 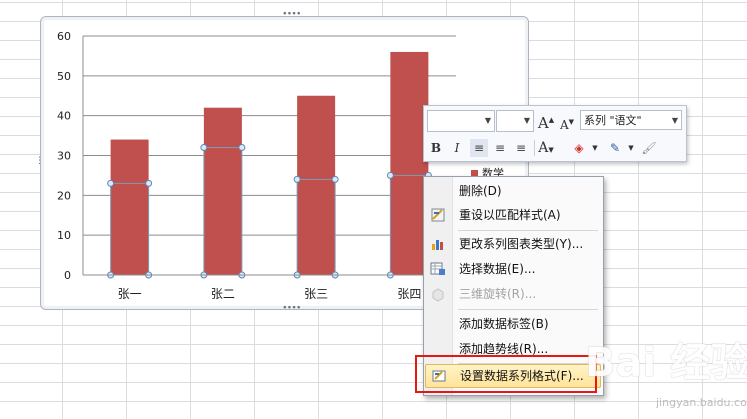 I want to click on font-name-dropdown: ▼, so click(x=461, y=121).